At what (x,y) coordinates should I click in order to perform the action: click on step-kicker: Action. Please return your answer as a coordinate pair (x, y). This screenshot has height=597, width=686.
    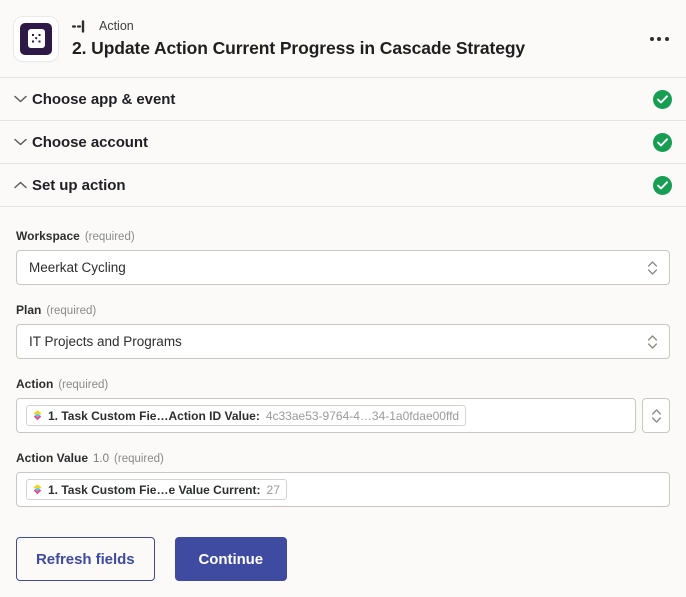
    Looking at the image, I should click on (298, 27).